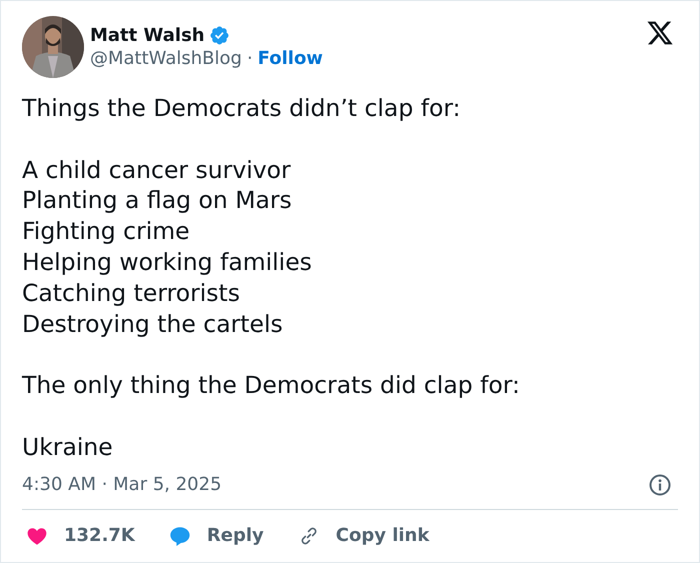 The image size is (700, 563). What do you see at coordinates (179, 535) in the screenshot?
I see `speech-bubble-icon` at bounding box center [179, 535].